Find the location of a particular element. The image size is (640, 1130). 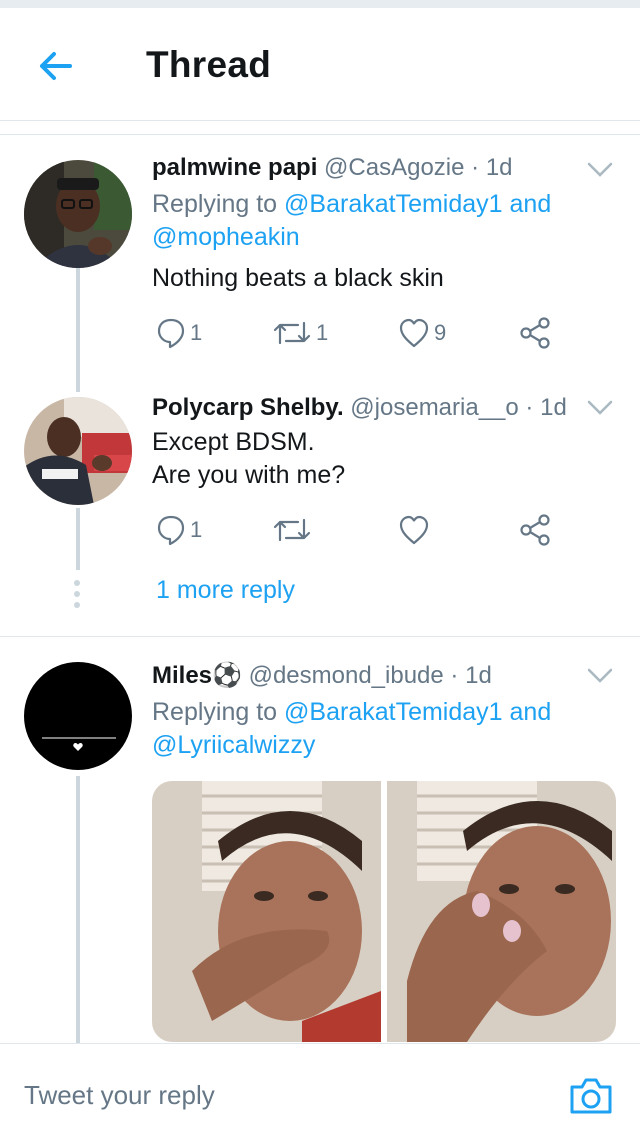

user-handle: @CasAgozie is located at coordinates (394, 167).